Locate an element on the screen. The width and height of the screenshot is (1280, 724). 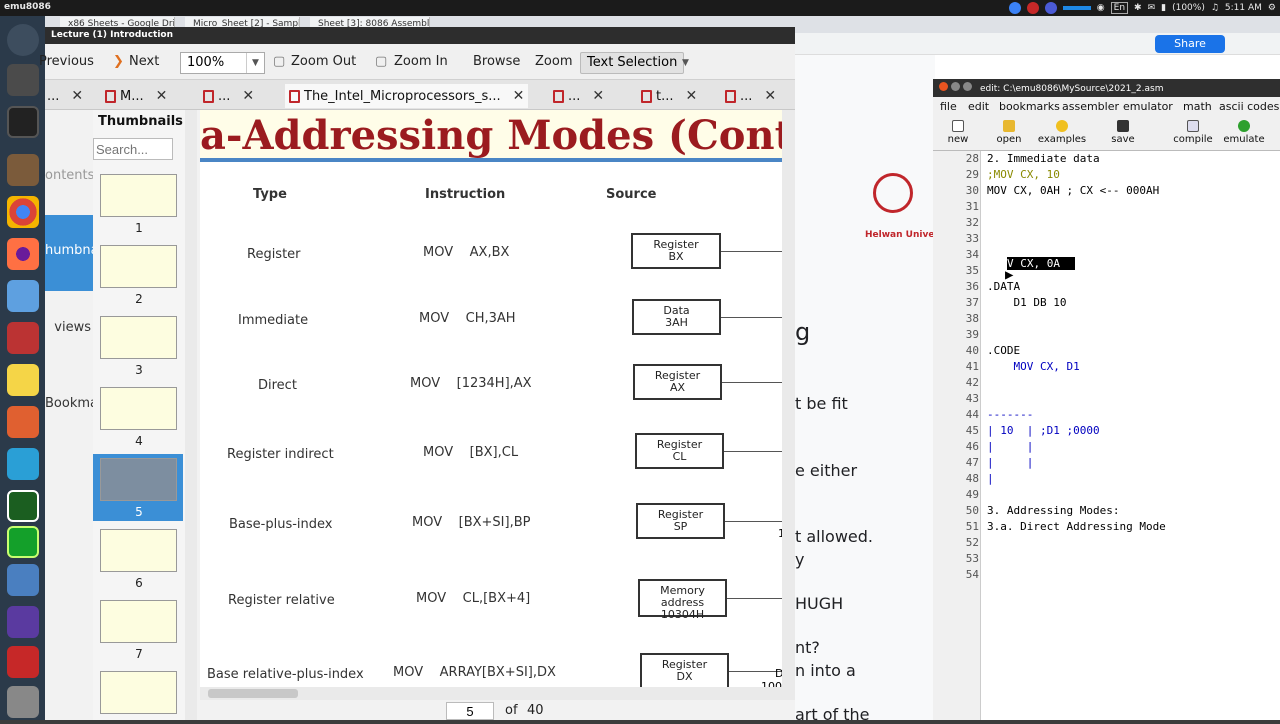
thumbnails-scrollbar is located at coordinates (191, 415).